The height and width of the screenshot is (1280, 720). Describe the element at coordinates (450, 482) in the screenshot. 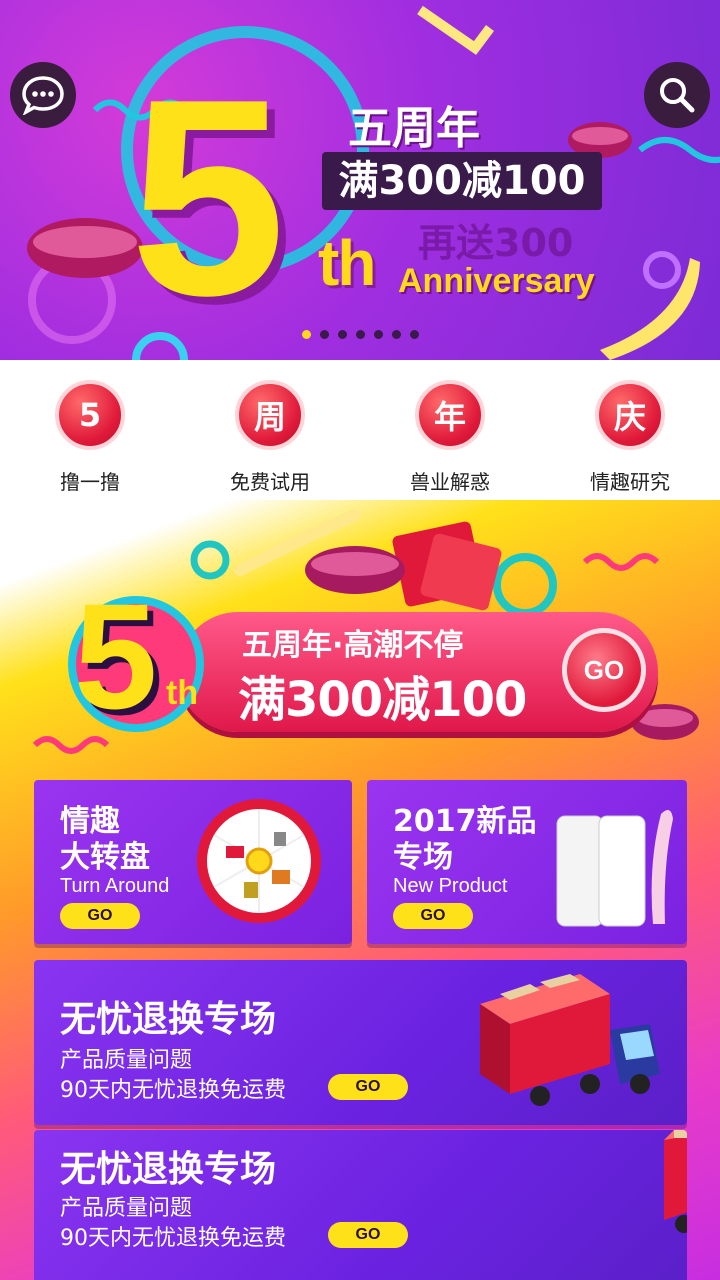

I see `nav-item-label: 兽业解惑` at that location.